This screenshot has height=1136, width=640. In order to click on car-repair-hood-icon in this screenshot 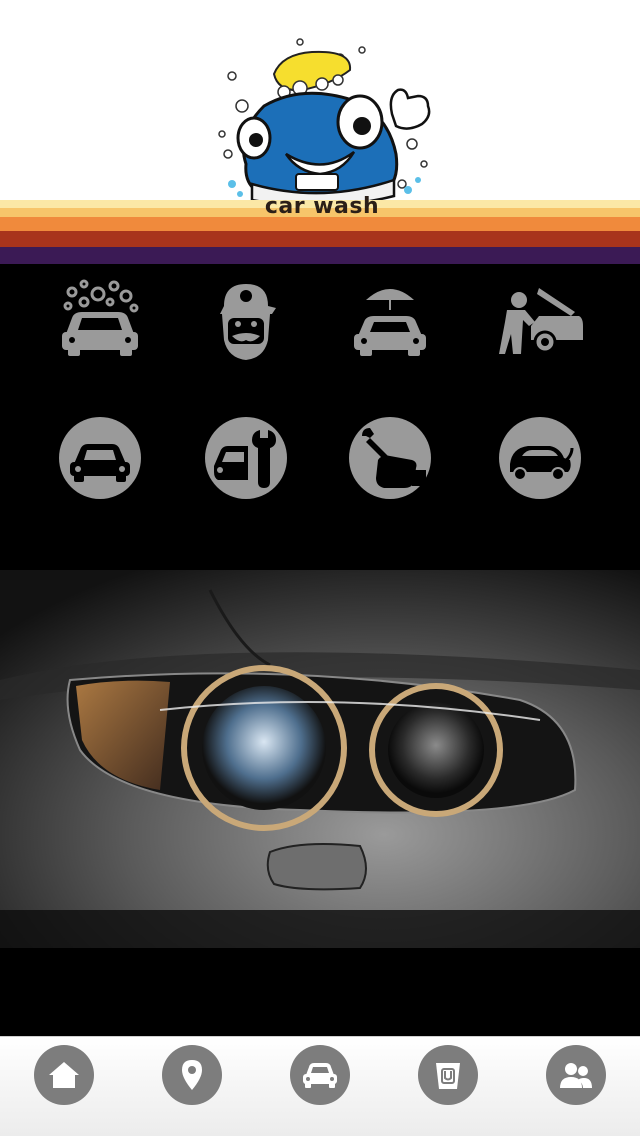, I will do `click(541, 321)`.